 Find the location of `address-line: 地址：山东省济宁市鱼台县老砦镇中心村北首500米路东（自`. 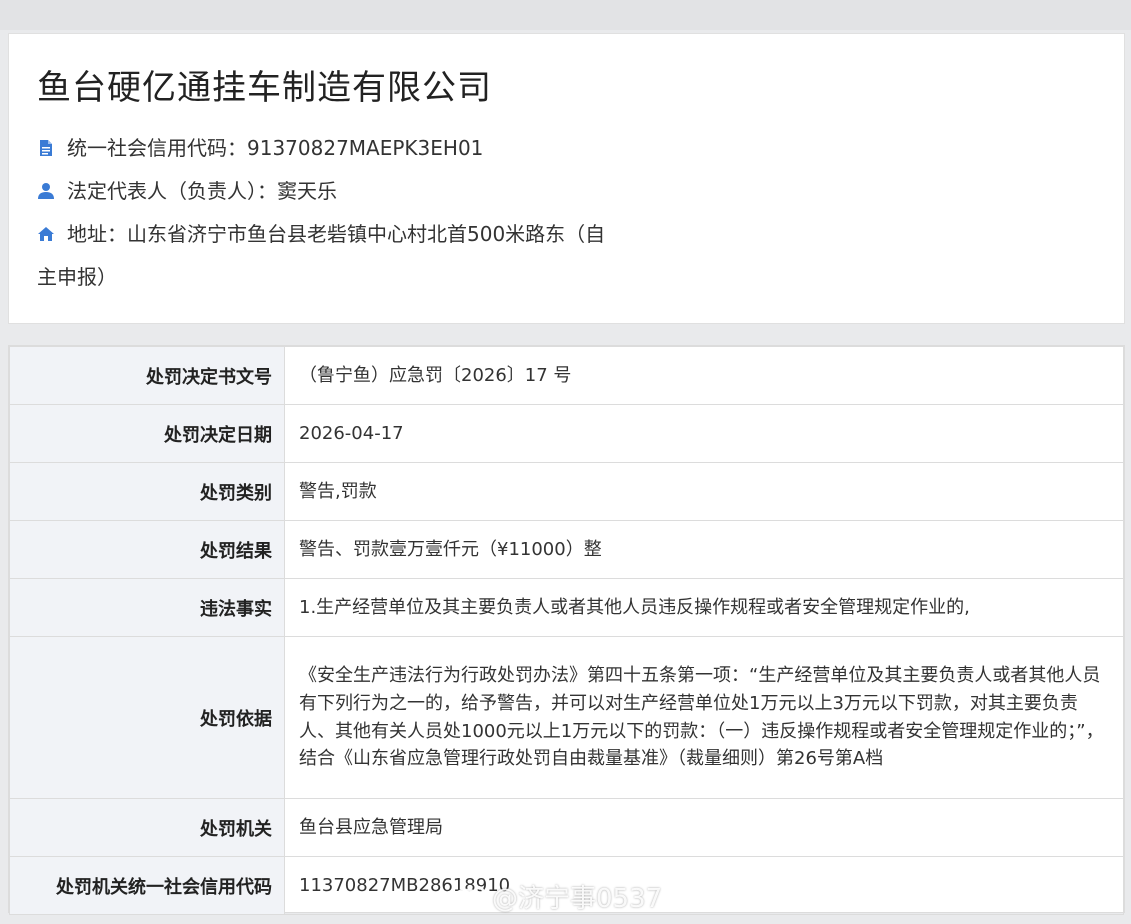

address-line: 地址：山东省济宁市鱼台县老砦镇中心村北首500米路东（自 is located at coordinates (321, 232).